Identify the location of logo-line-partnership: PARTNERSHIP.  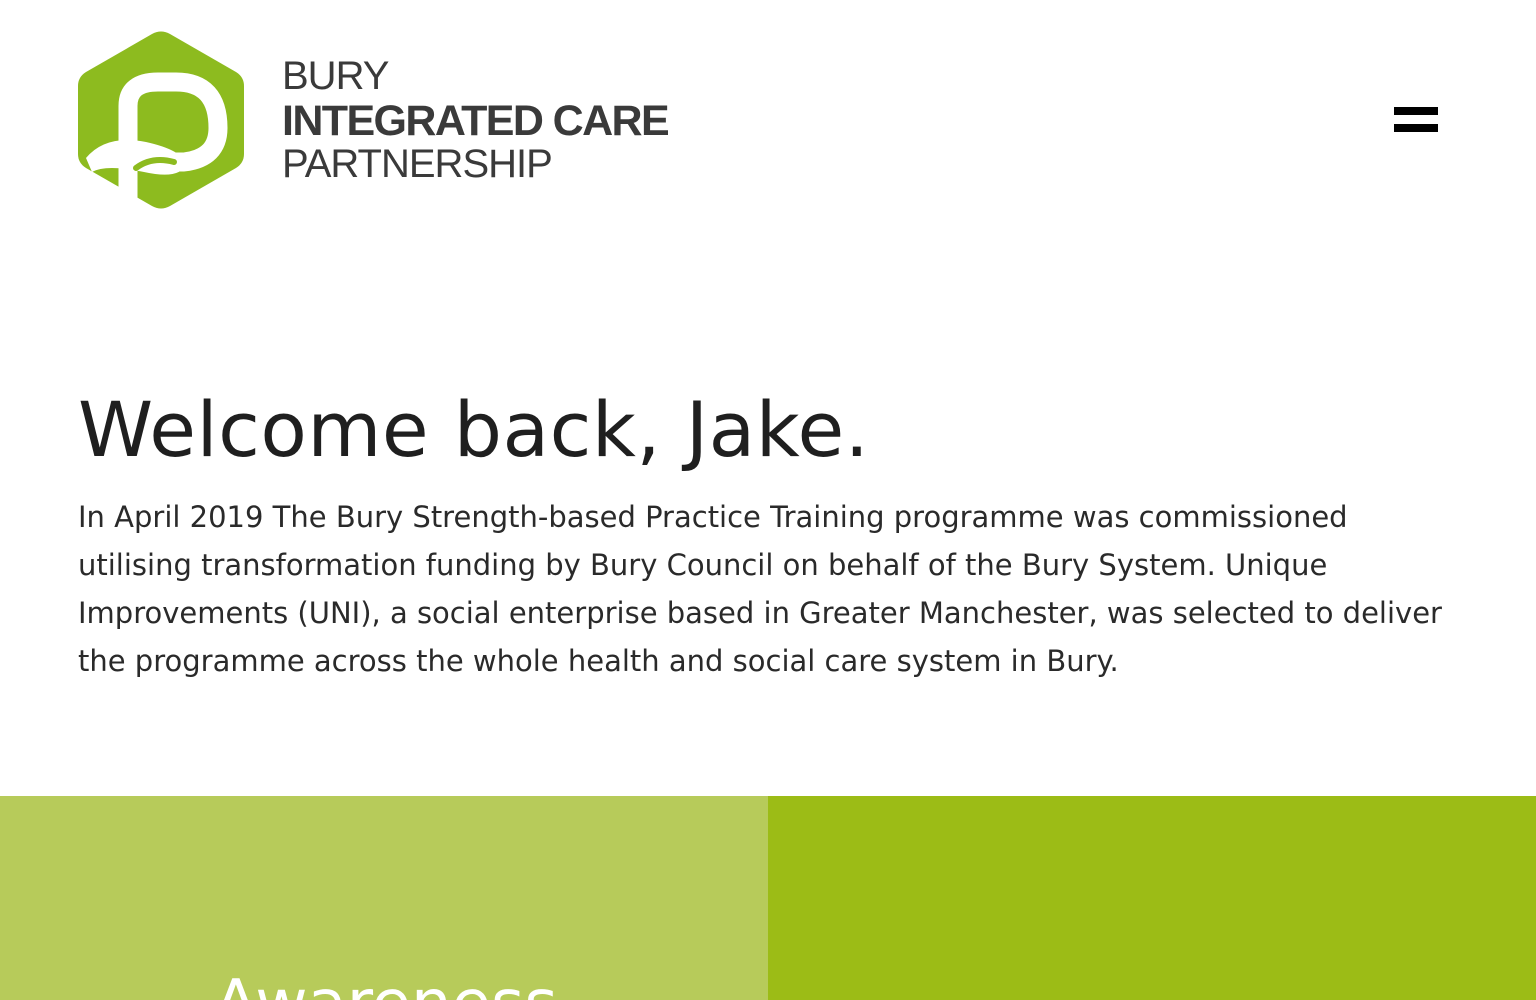
(417, 164).